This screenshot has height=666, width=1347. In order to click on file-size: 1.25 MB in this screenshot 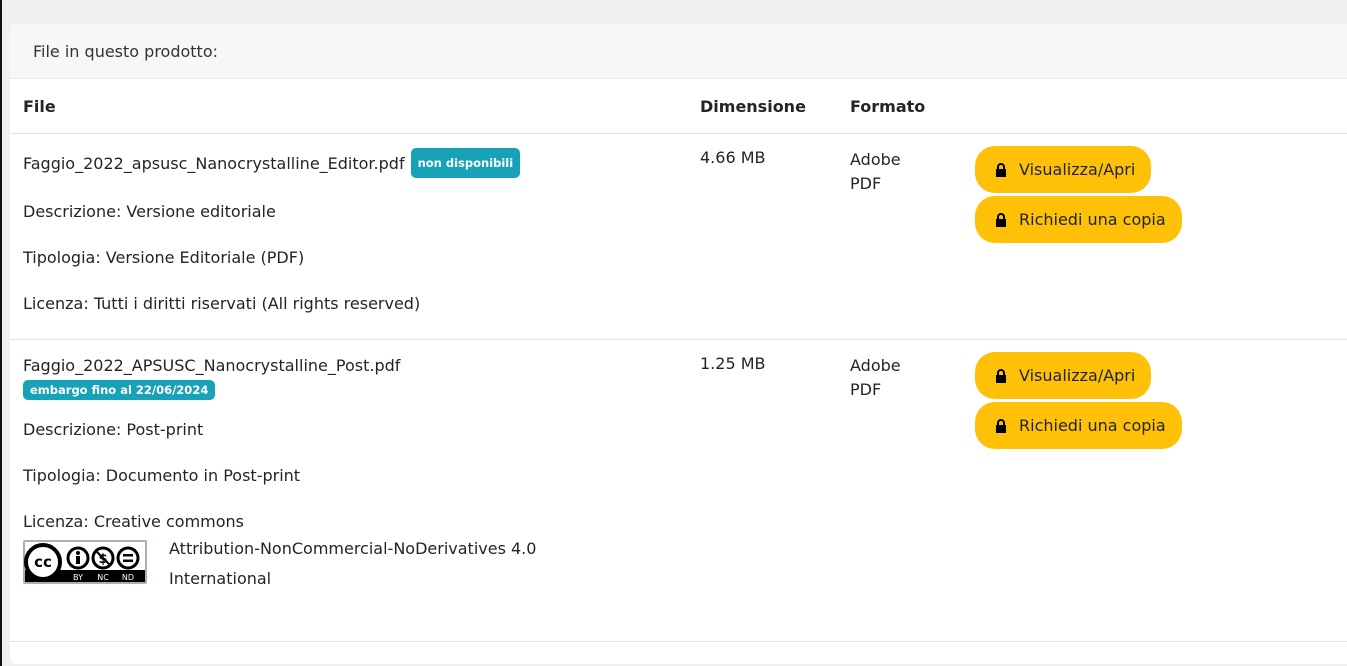, I will do `click(733, 363)`.